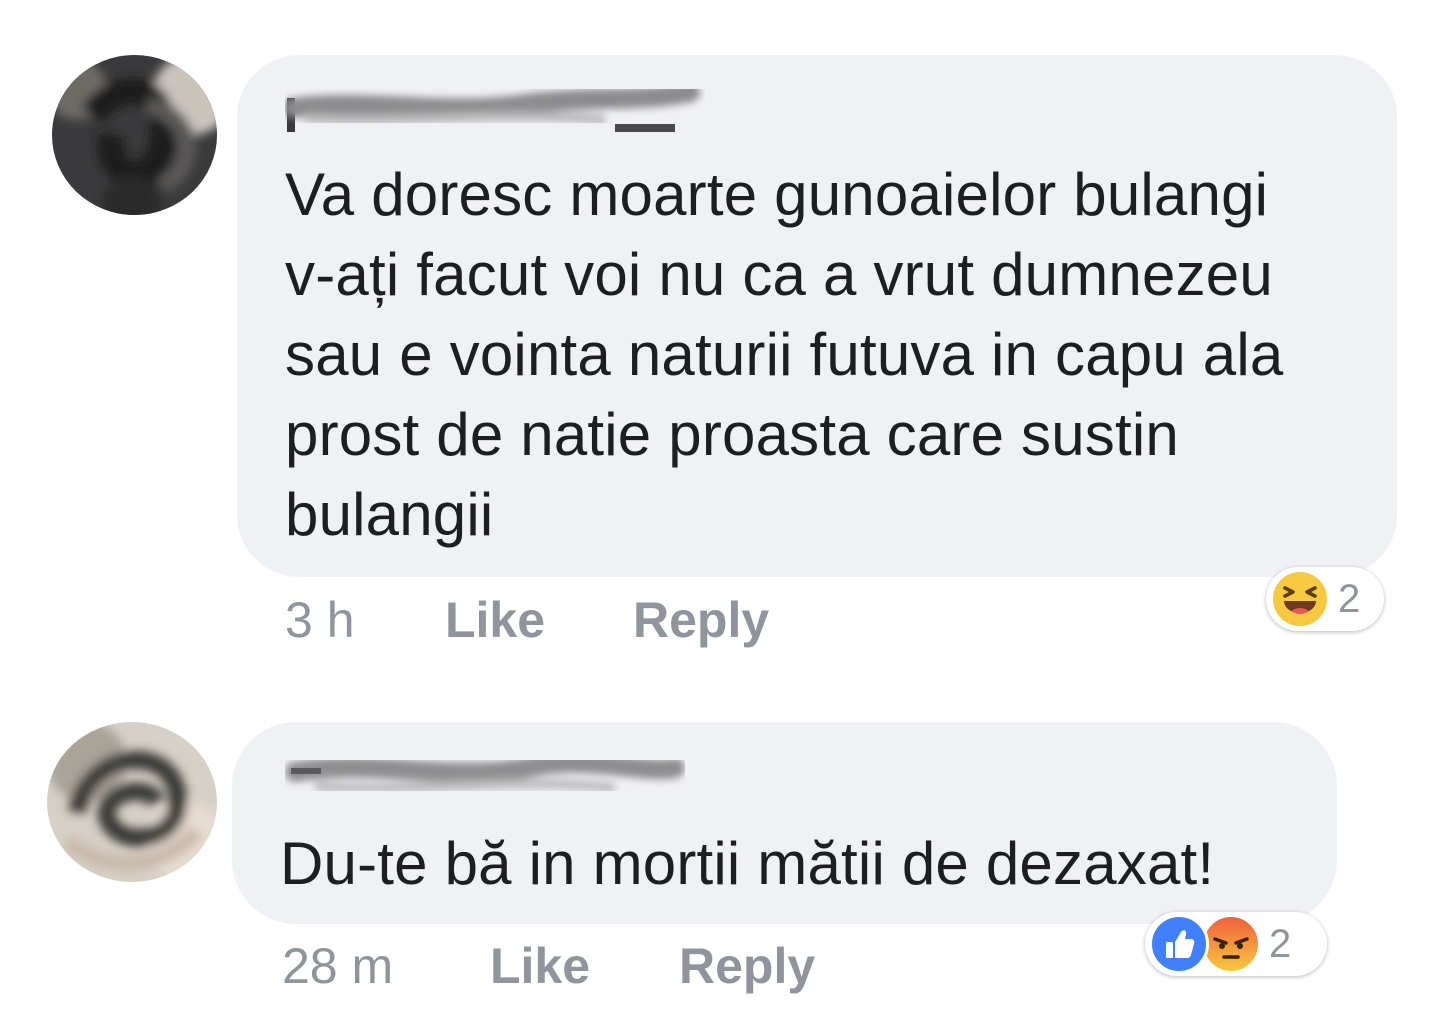  Describe the element at coordinates (1179, 944) in the screenshot. I see `like-icon` at that location.